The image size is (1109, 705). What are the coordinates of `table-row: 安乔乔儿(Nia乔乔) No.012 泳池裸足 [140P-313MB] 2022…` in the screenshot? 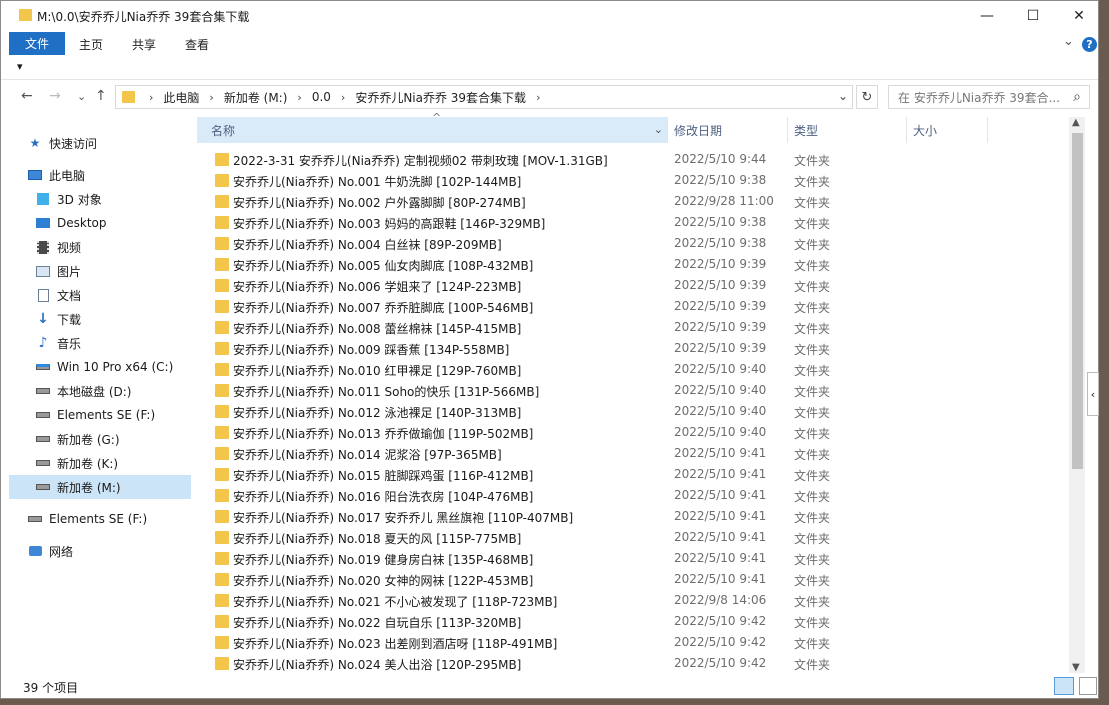 It's located at (631, 411).